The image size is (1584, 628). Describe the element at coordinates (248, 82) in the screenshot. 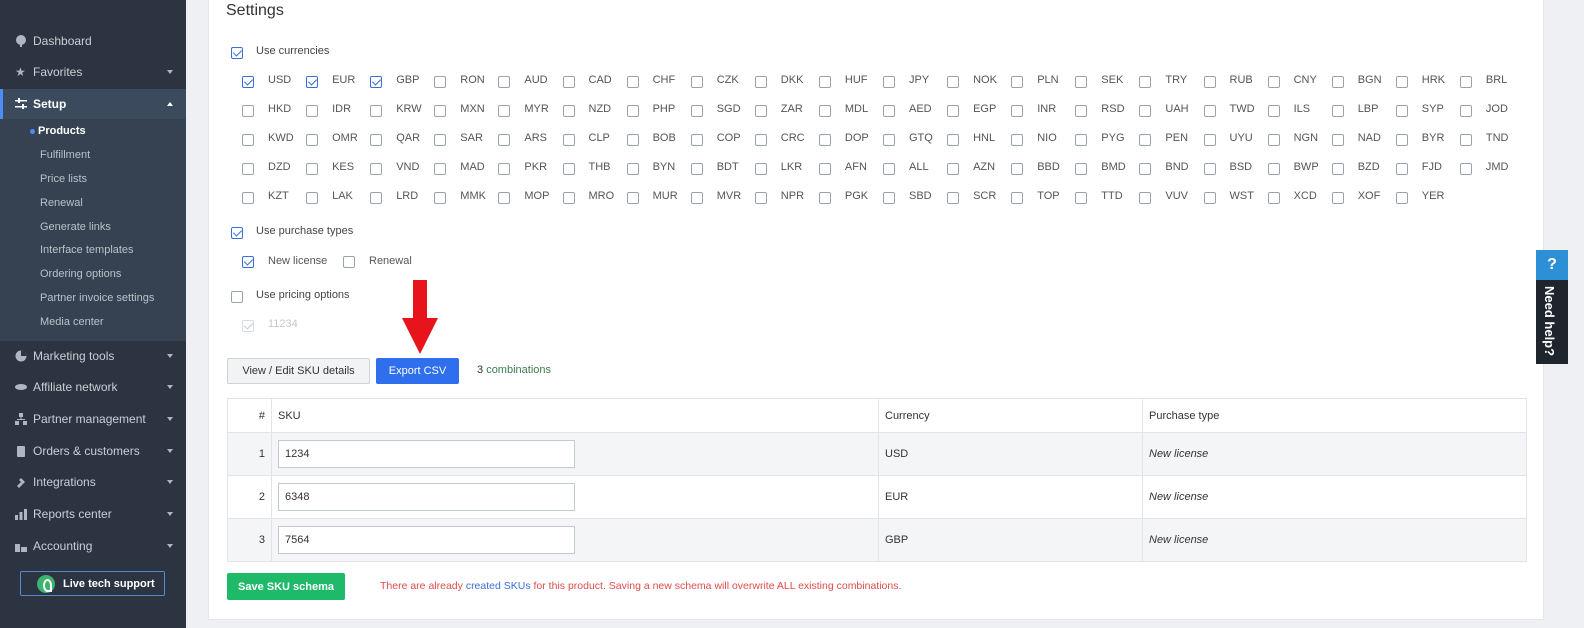

I see `currency-checkbox-usd` at that location.